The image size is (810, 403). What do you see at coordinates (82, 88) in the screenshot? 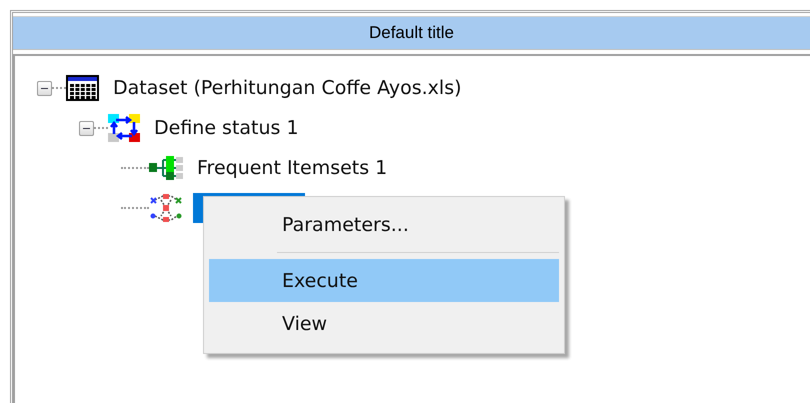
I see `table-icon` at bounding box center [82, 88].